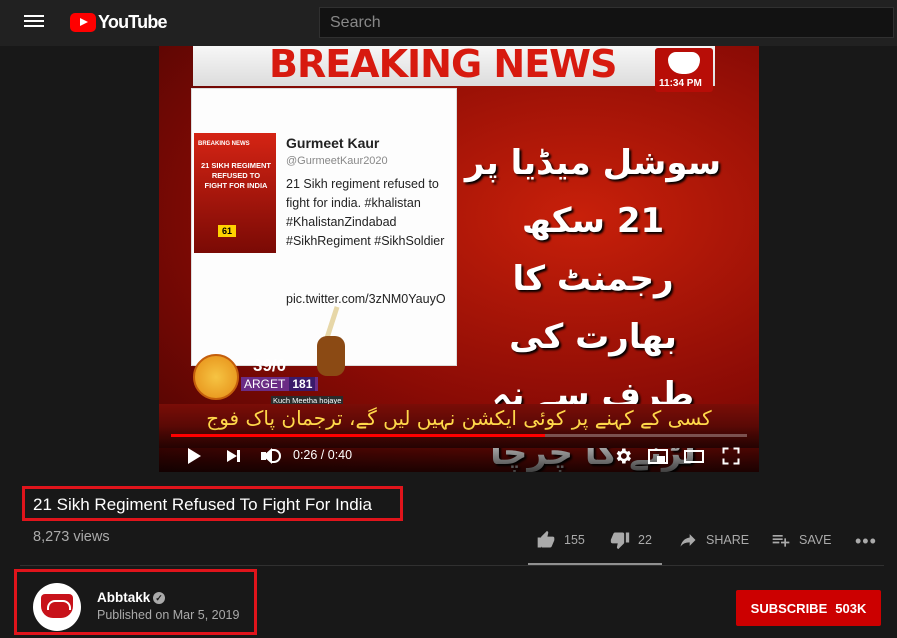 This screenshot has width=897, height=638. Describe the element at coordinates (546, 539) in the screenshot. I see `thumbs-up-icon` at that location.